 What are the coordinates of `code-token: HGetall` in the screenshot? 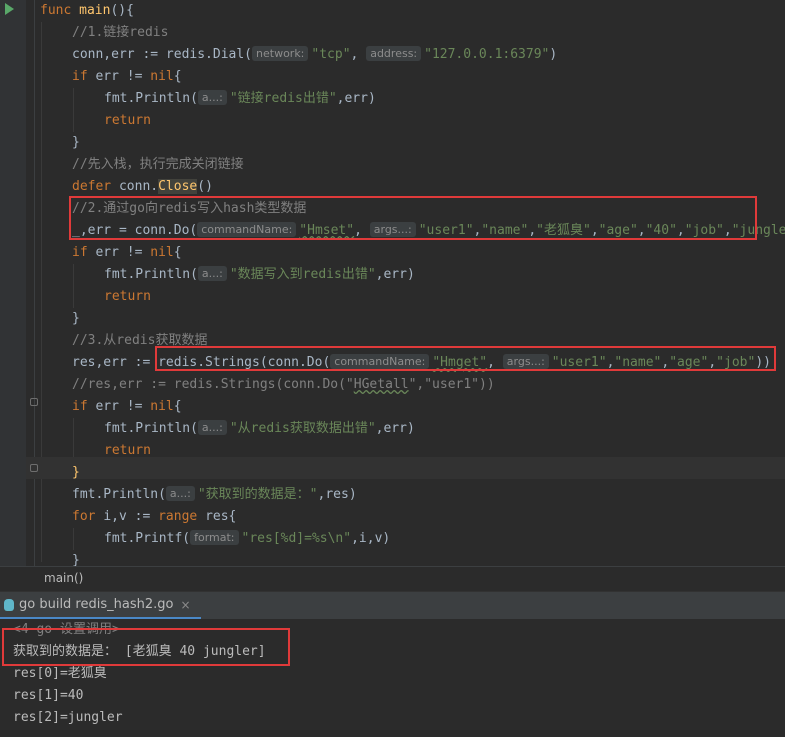 It's located at (381, 384).